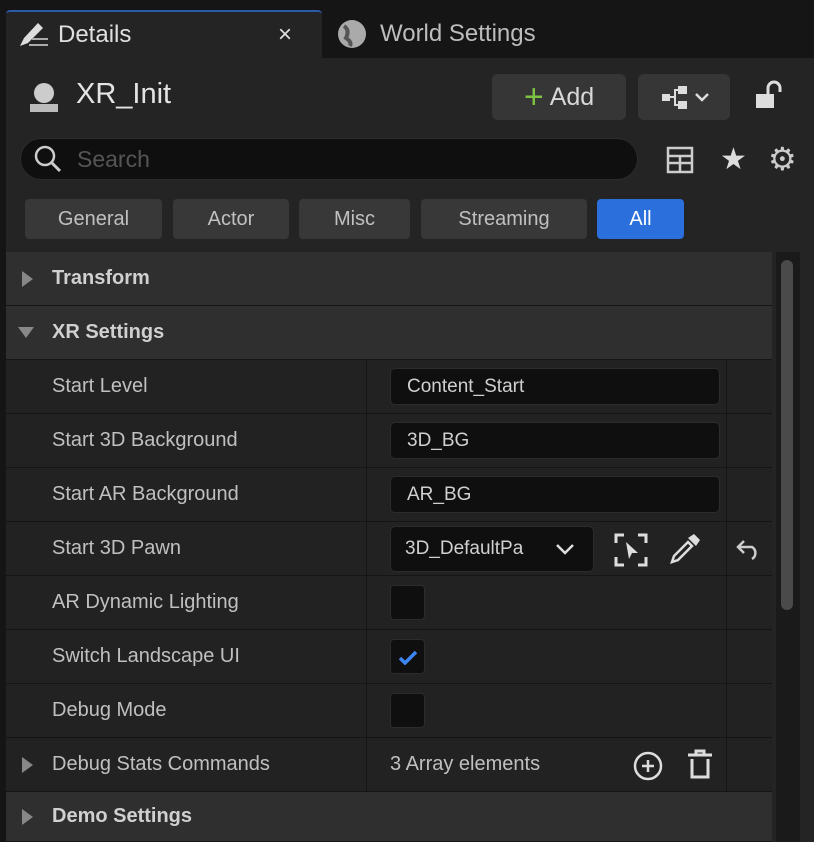  Describe the element at coordinates (700, 764) in the screenshot. I see `trash-icon` at that location.